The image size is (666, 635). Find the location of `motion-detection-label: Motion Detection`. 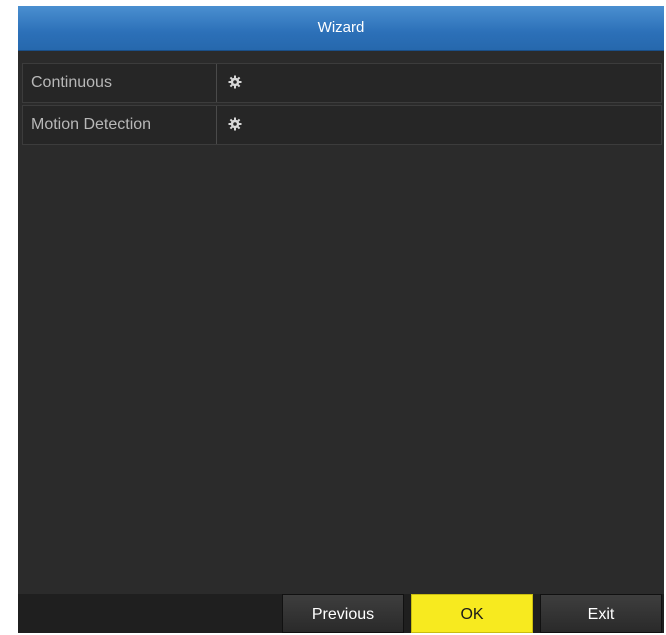

motion-detection-label: Motion Detection is located at coordinates (120, 125).